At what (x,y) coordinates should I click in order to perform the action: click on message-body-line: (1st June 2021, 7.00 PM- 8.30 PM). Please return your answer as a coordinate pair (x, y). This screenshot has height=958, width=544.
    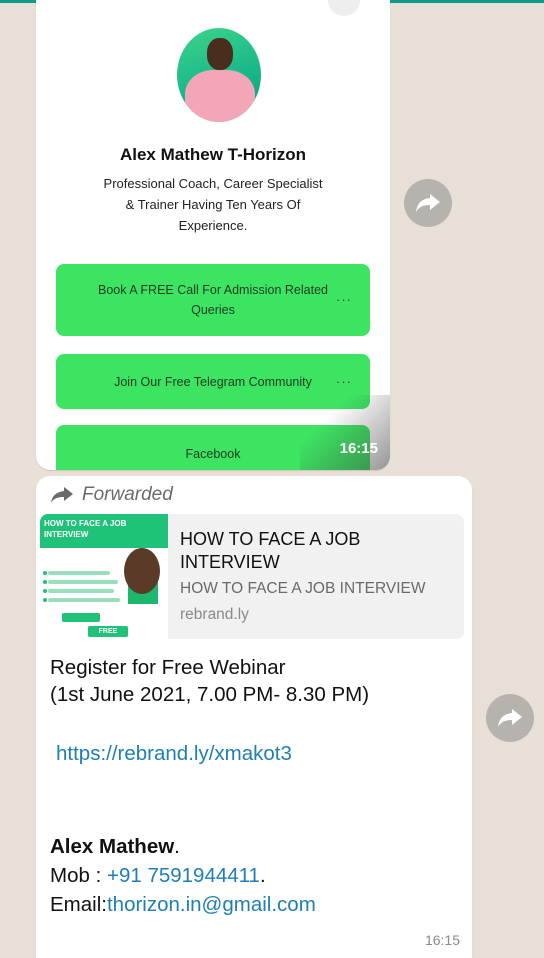
    Looking at the image, I should click on (210, 694).